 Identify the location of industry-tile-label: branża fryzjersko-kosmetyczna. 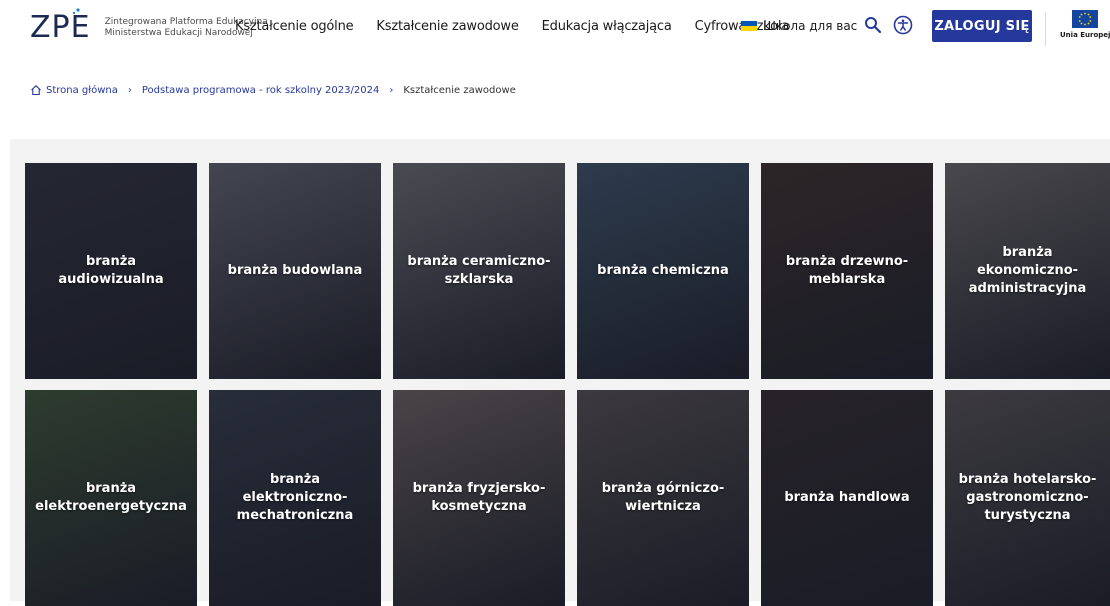
(479, 497).